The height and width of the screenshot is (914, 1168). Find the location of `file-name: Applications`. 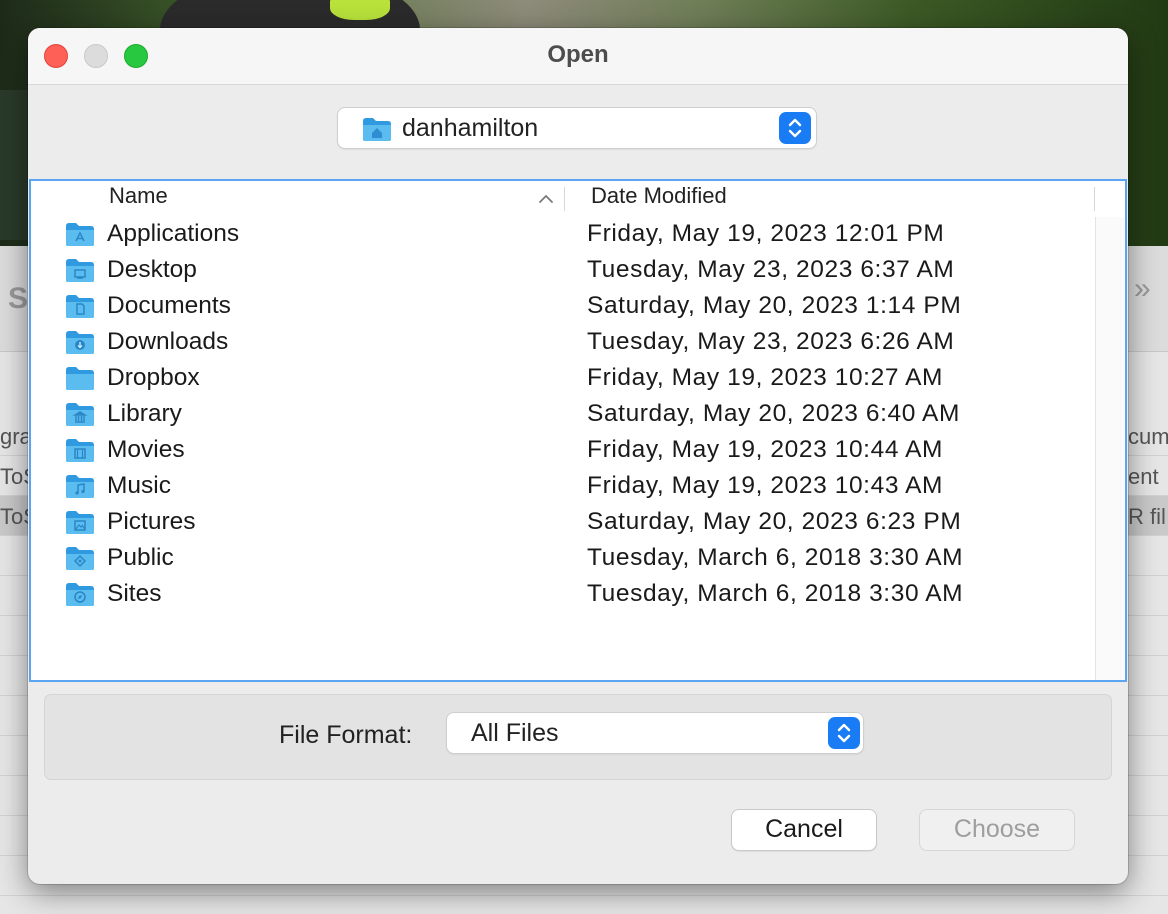

file-name: Applications is located at coordinates (173, 233).